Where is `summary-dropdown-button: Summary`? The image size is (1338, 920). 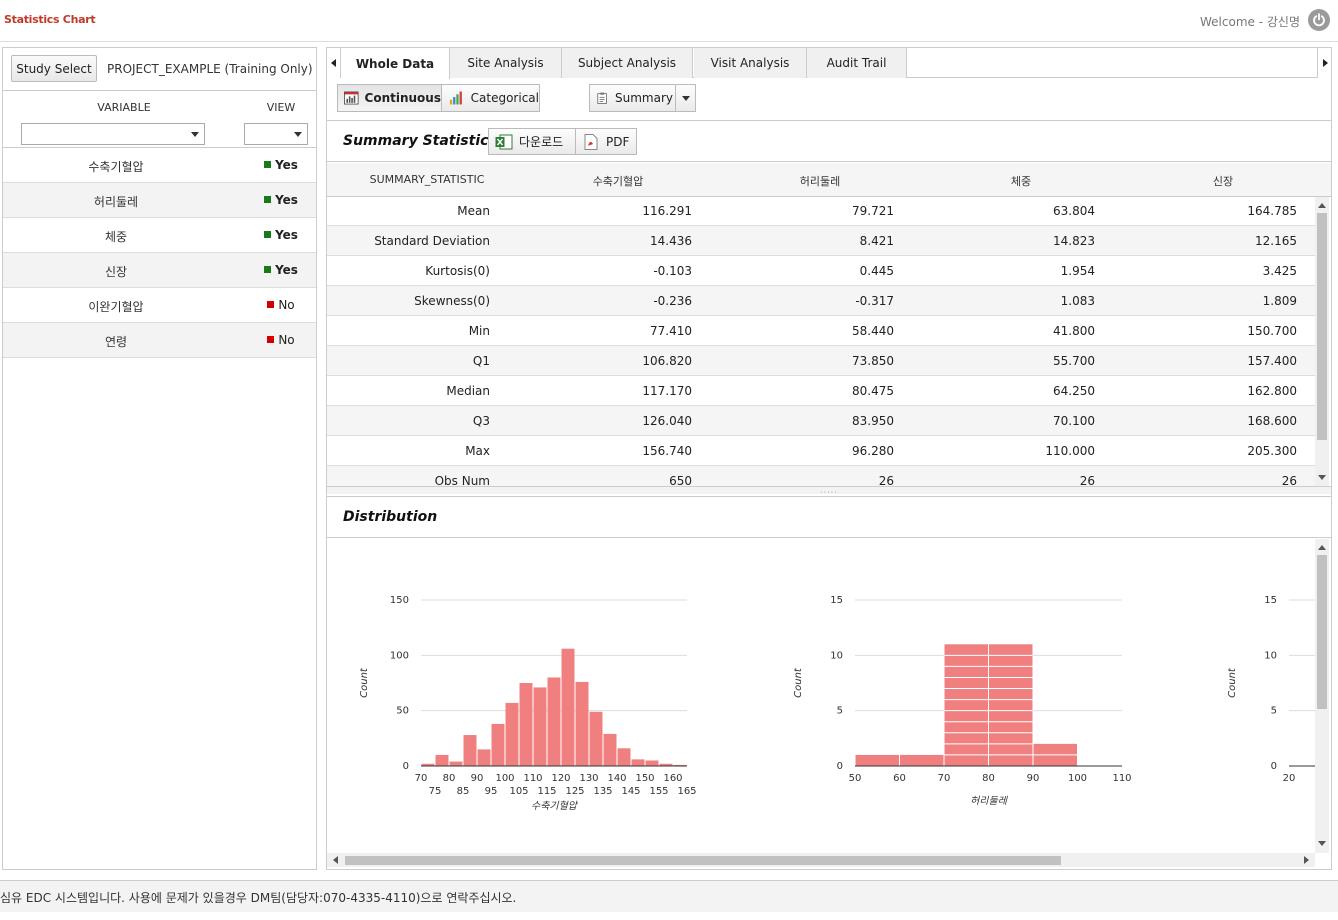
summary-dropdown-button: Summary is located at coordinates (642, 98).